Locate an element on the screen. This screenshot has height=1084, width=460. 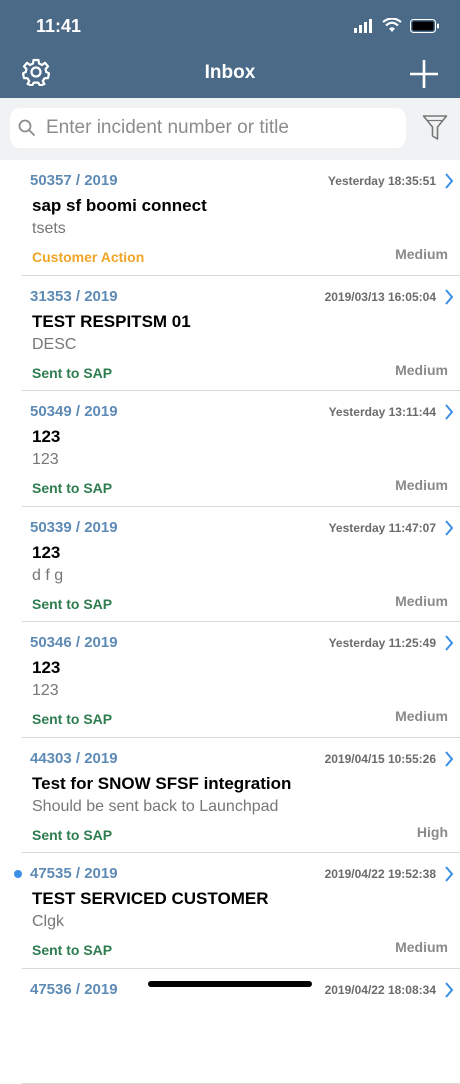
incident-description: d f g is located at coordinates (47, 576).